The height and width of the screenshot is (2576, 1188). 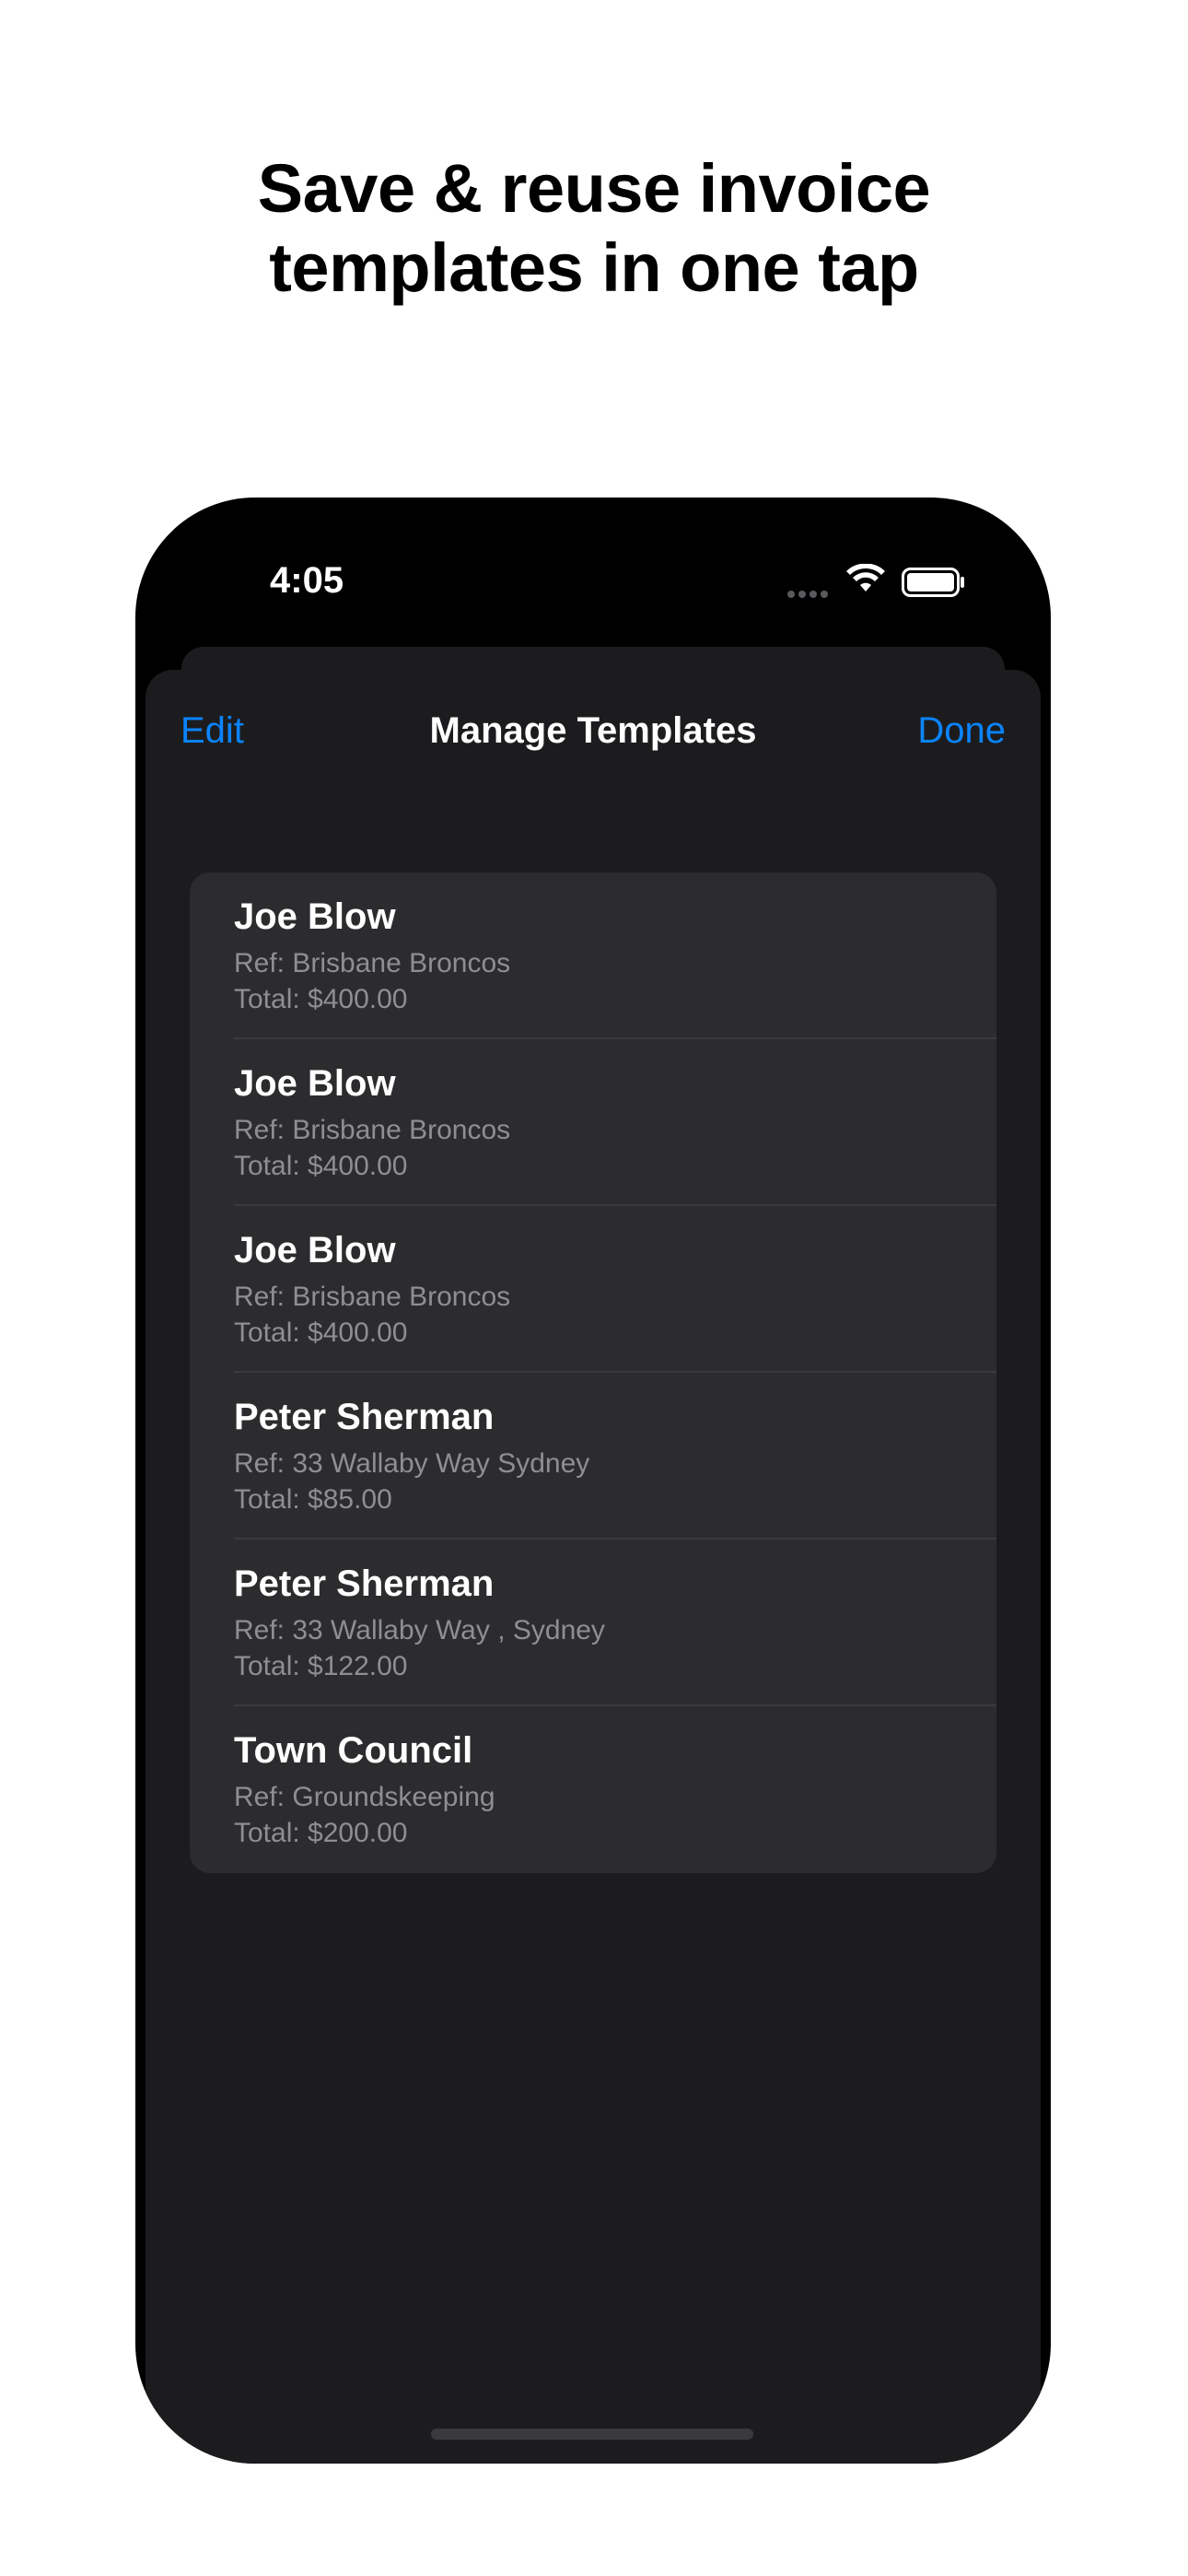 What do you see at coordinates (307, 580) in the screenshot?
I see `status-time: 4:05` at bounding box center [307, 580].